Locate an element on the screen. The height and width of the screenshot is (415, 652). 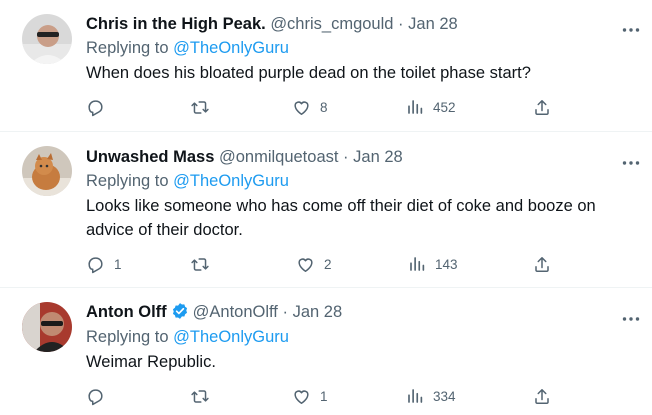
reply-count: 1 is located at coordinates (118, 264).